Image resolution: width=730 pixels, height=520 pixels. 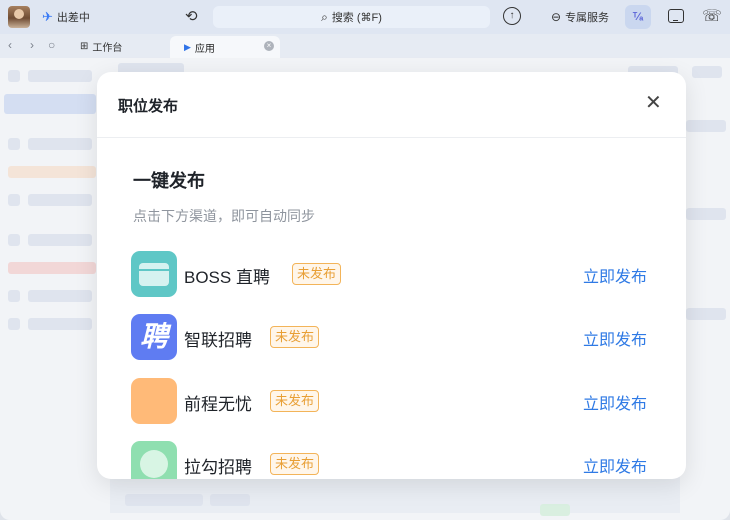 I want to click on channel-lagou: 拉勾招聘 未发布 立即发布, so click(x=396, y=460).